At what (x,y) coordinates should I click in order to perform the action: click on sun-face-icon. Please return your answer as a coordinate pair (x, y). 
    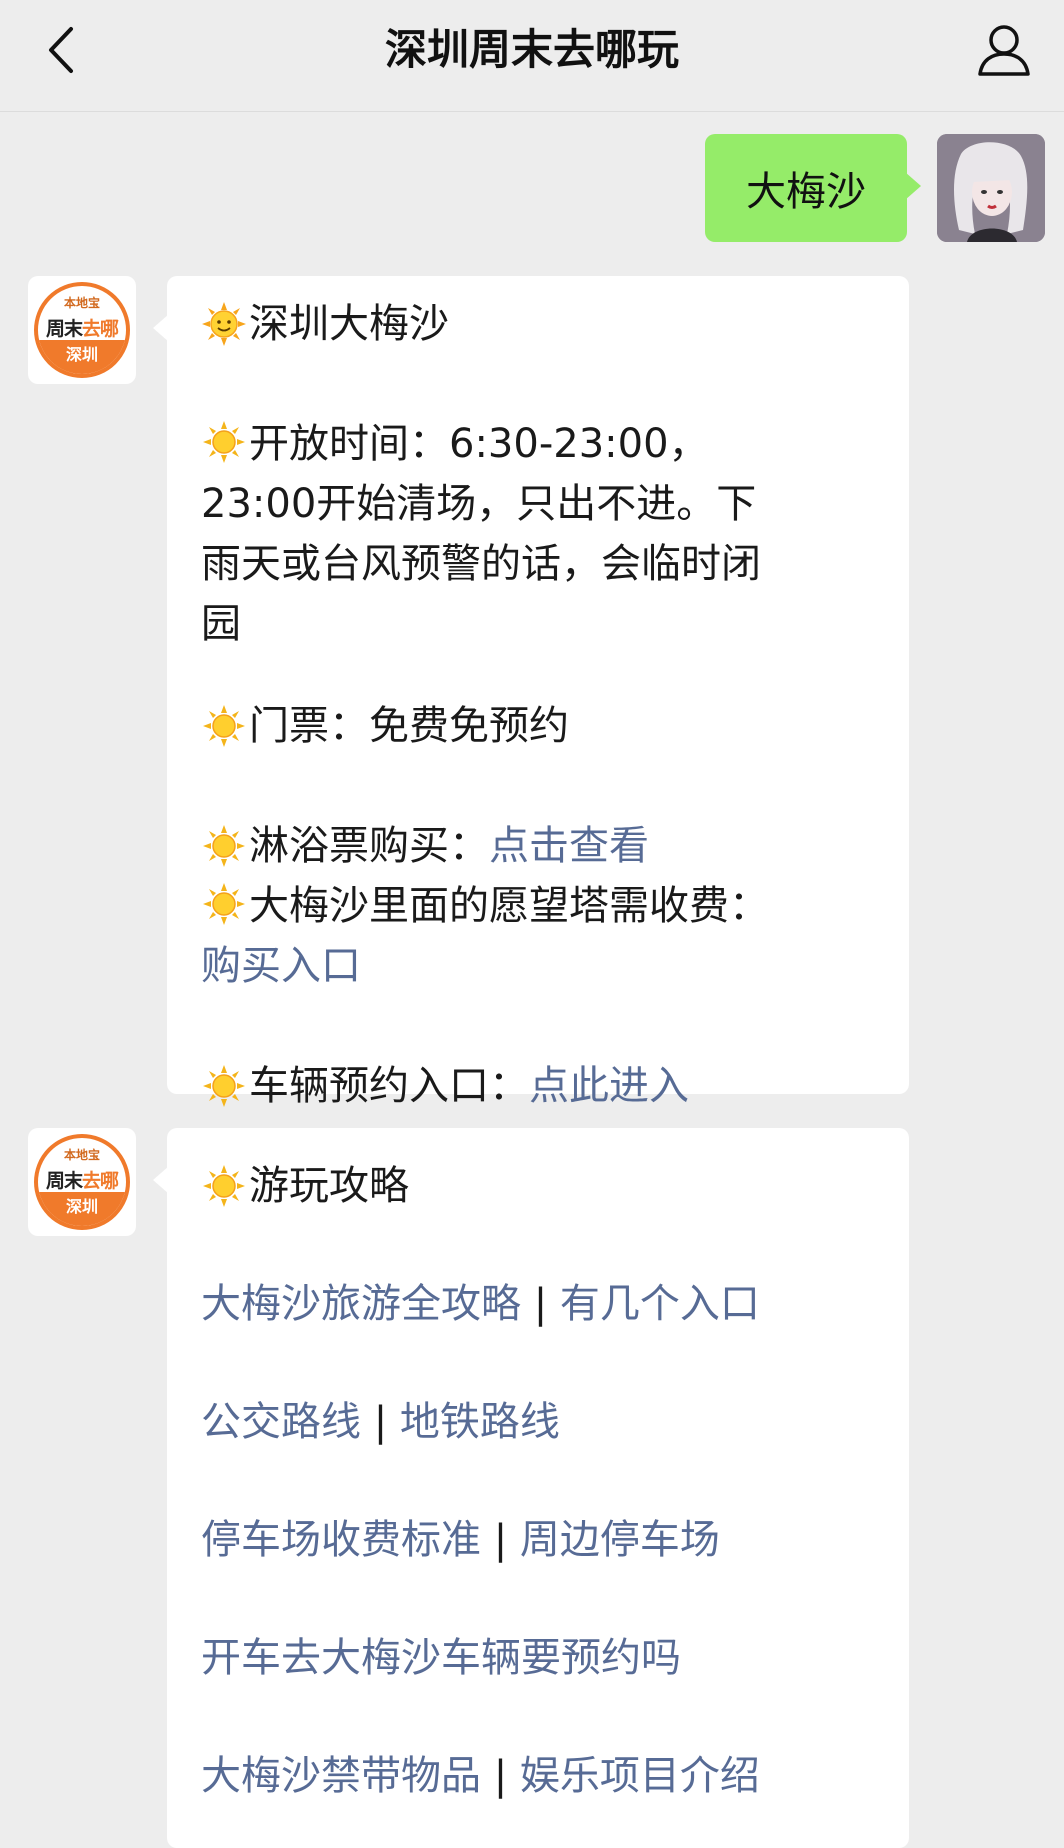
    Looking at the image, I should click on (224, 324).